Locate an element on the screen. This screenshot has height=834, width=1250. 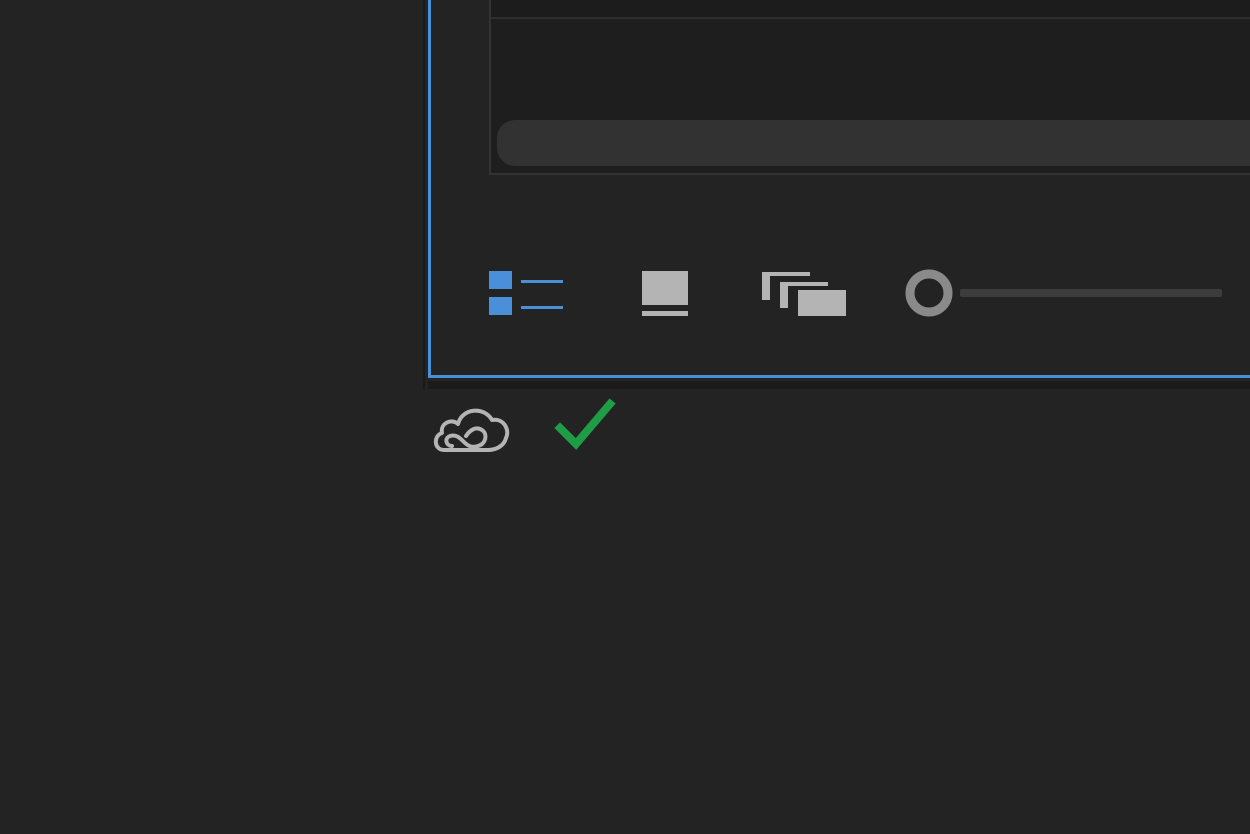
zoom-slider-track is located at coordinates (1091, 293).